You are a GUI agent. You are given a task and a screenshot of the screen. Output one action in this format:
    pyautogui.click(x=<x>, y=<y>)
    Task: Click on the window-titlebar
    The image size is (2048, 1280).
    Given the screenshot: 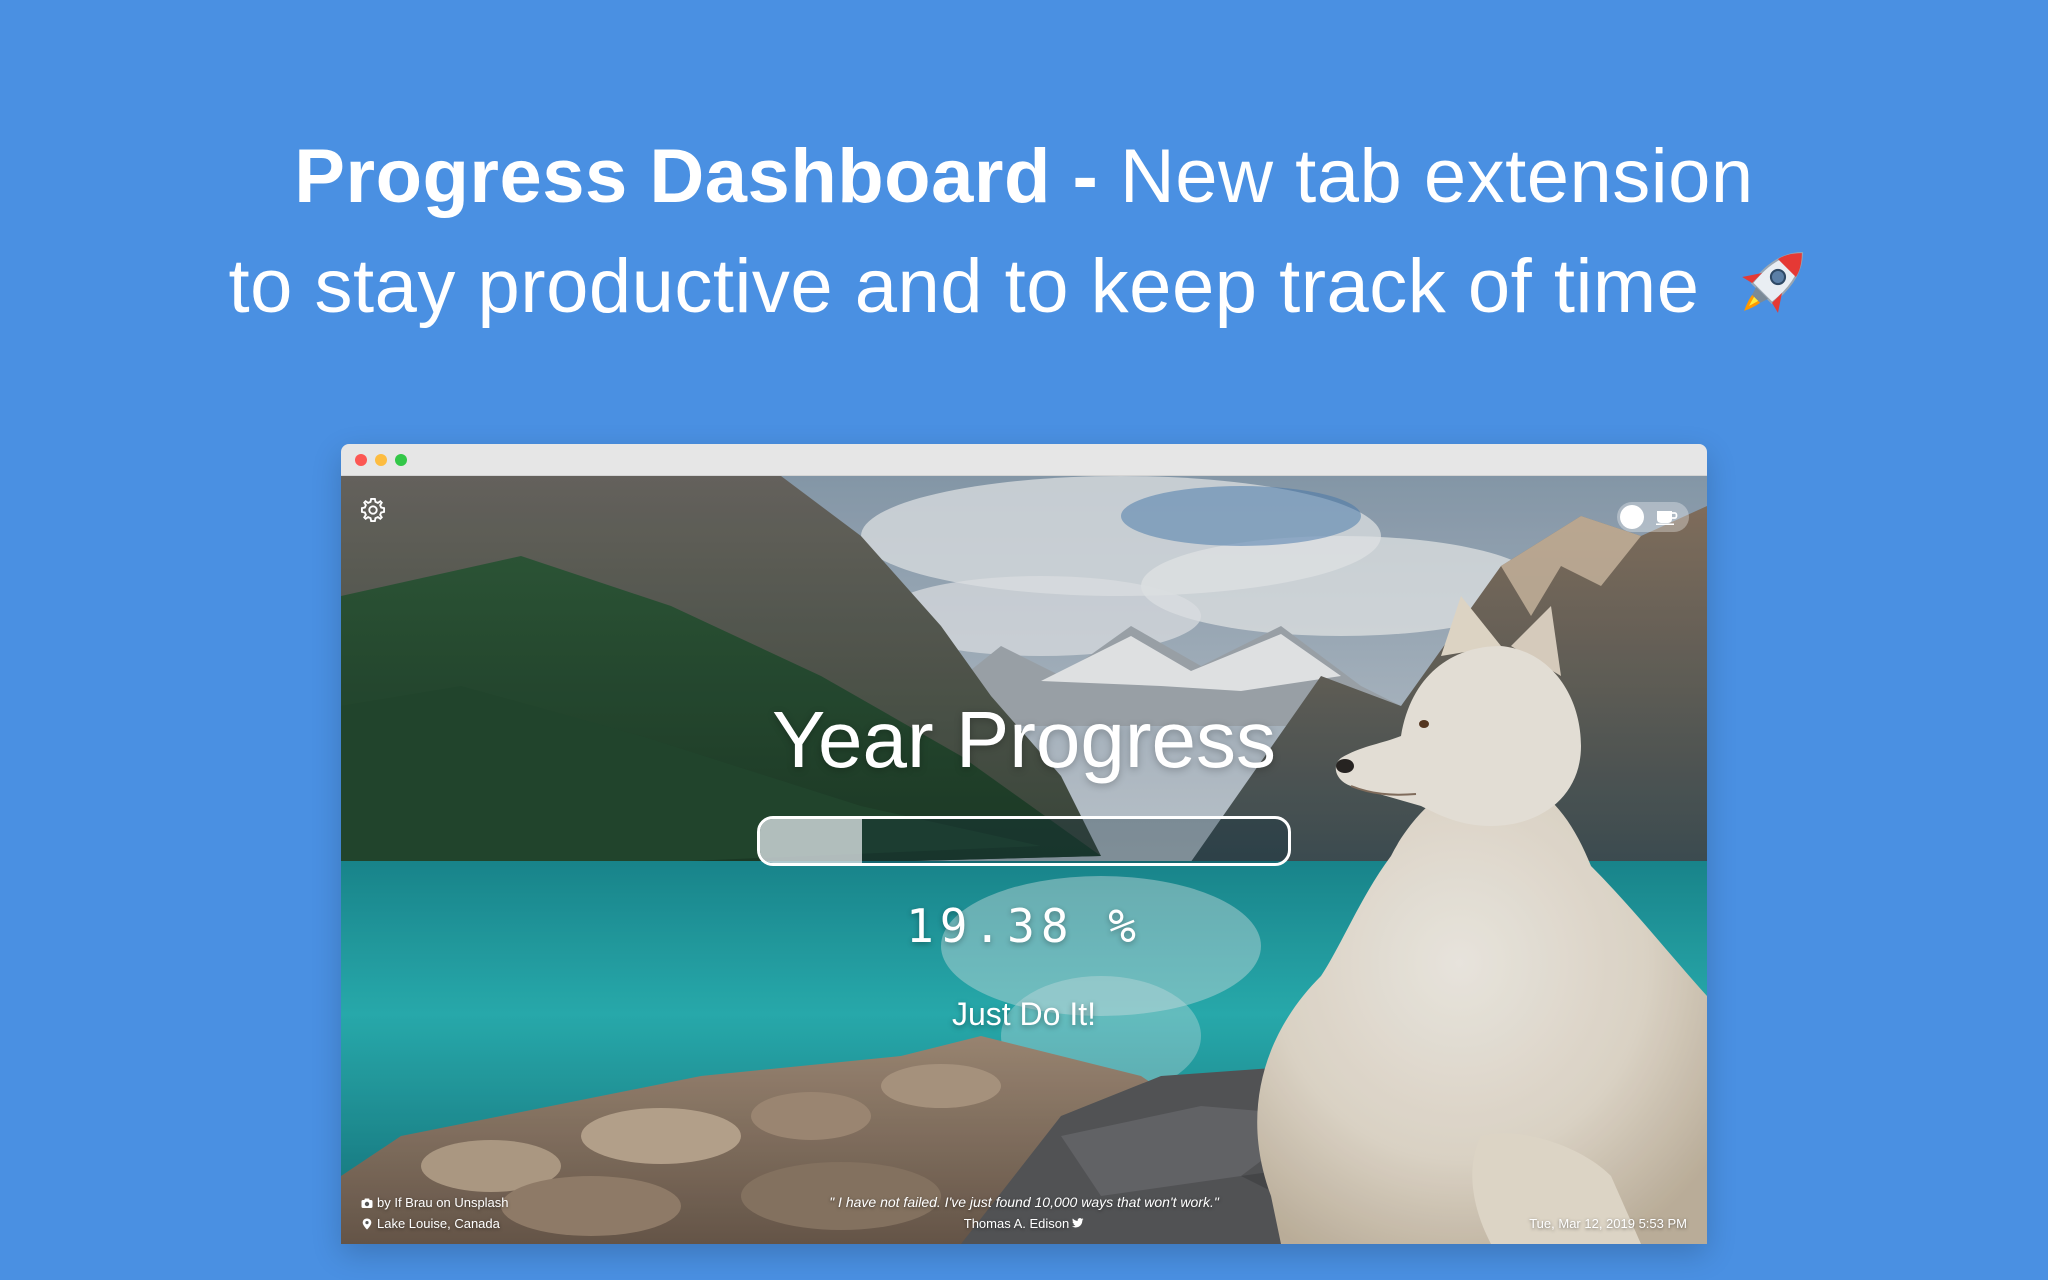 What is the action you would take?
    pyautogui.click(x=1024, y=460)
    